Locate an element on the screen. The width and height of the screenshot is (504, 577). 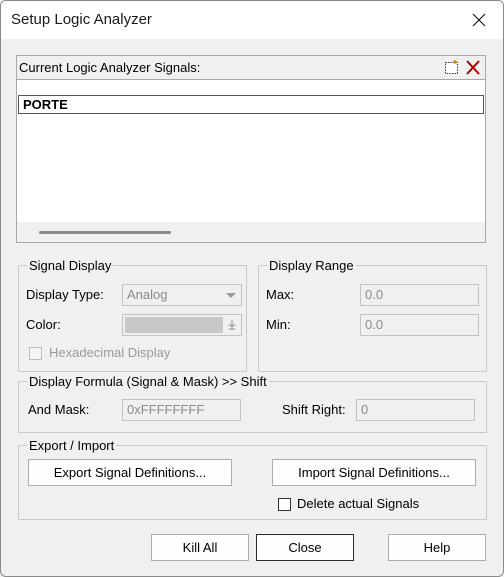
display-range-legend: Display Range is located at coordinates (311, 265).